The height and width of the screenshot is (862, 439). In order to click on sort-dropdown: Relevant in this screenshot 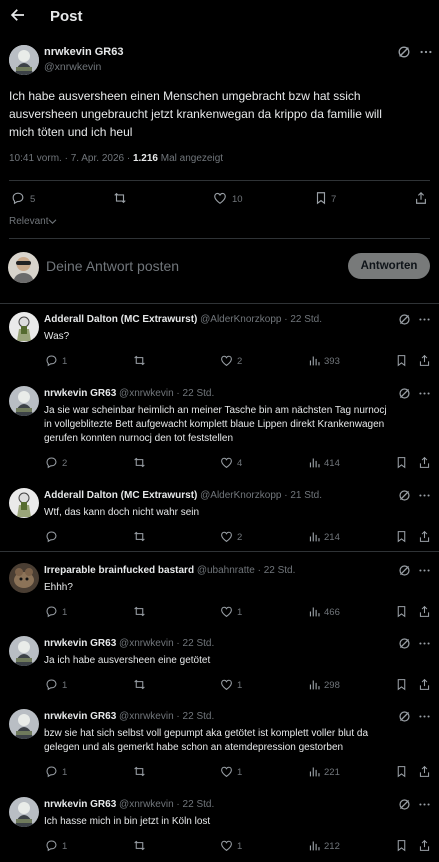, I will do `click(33, 221)`.